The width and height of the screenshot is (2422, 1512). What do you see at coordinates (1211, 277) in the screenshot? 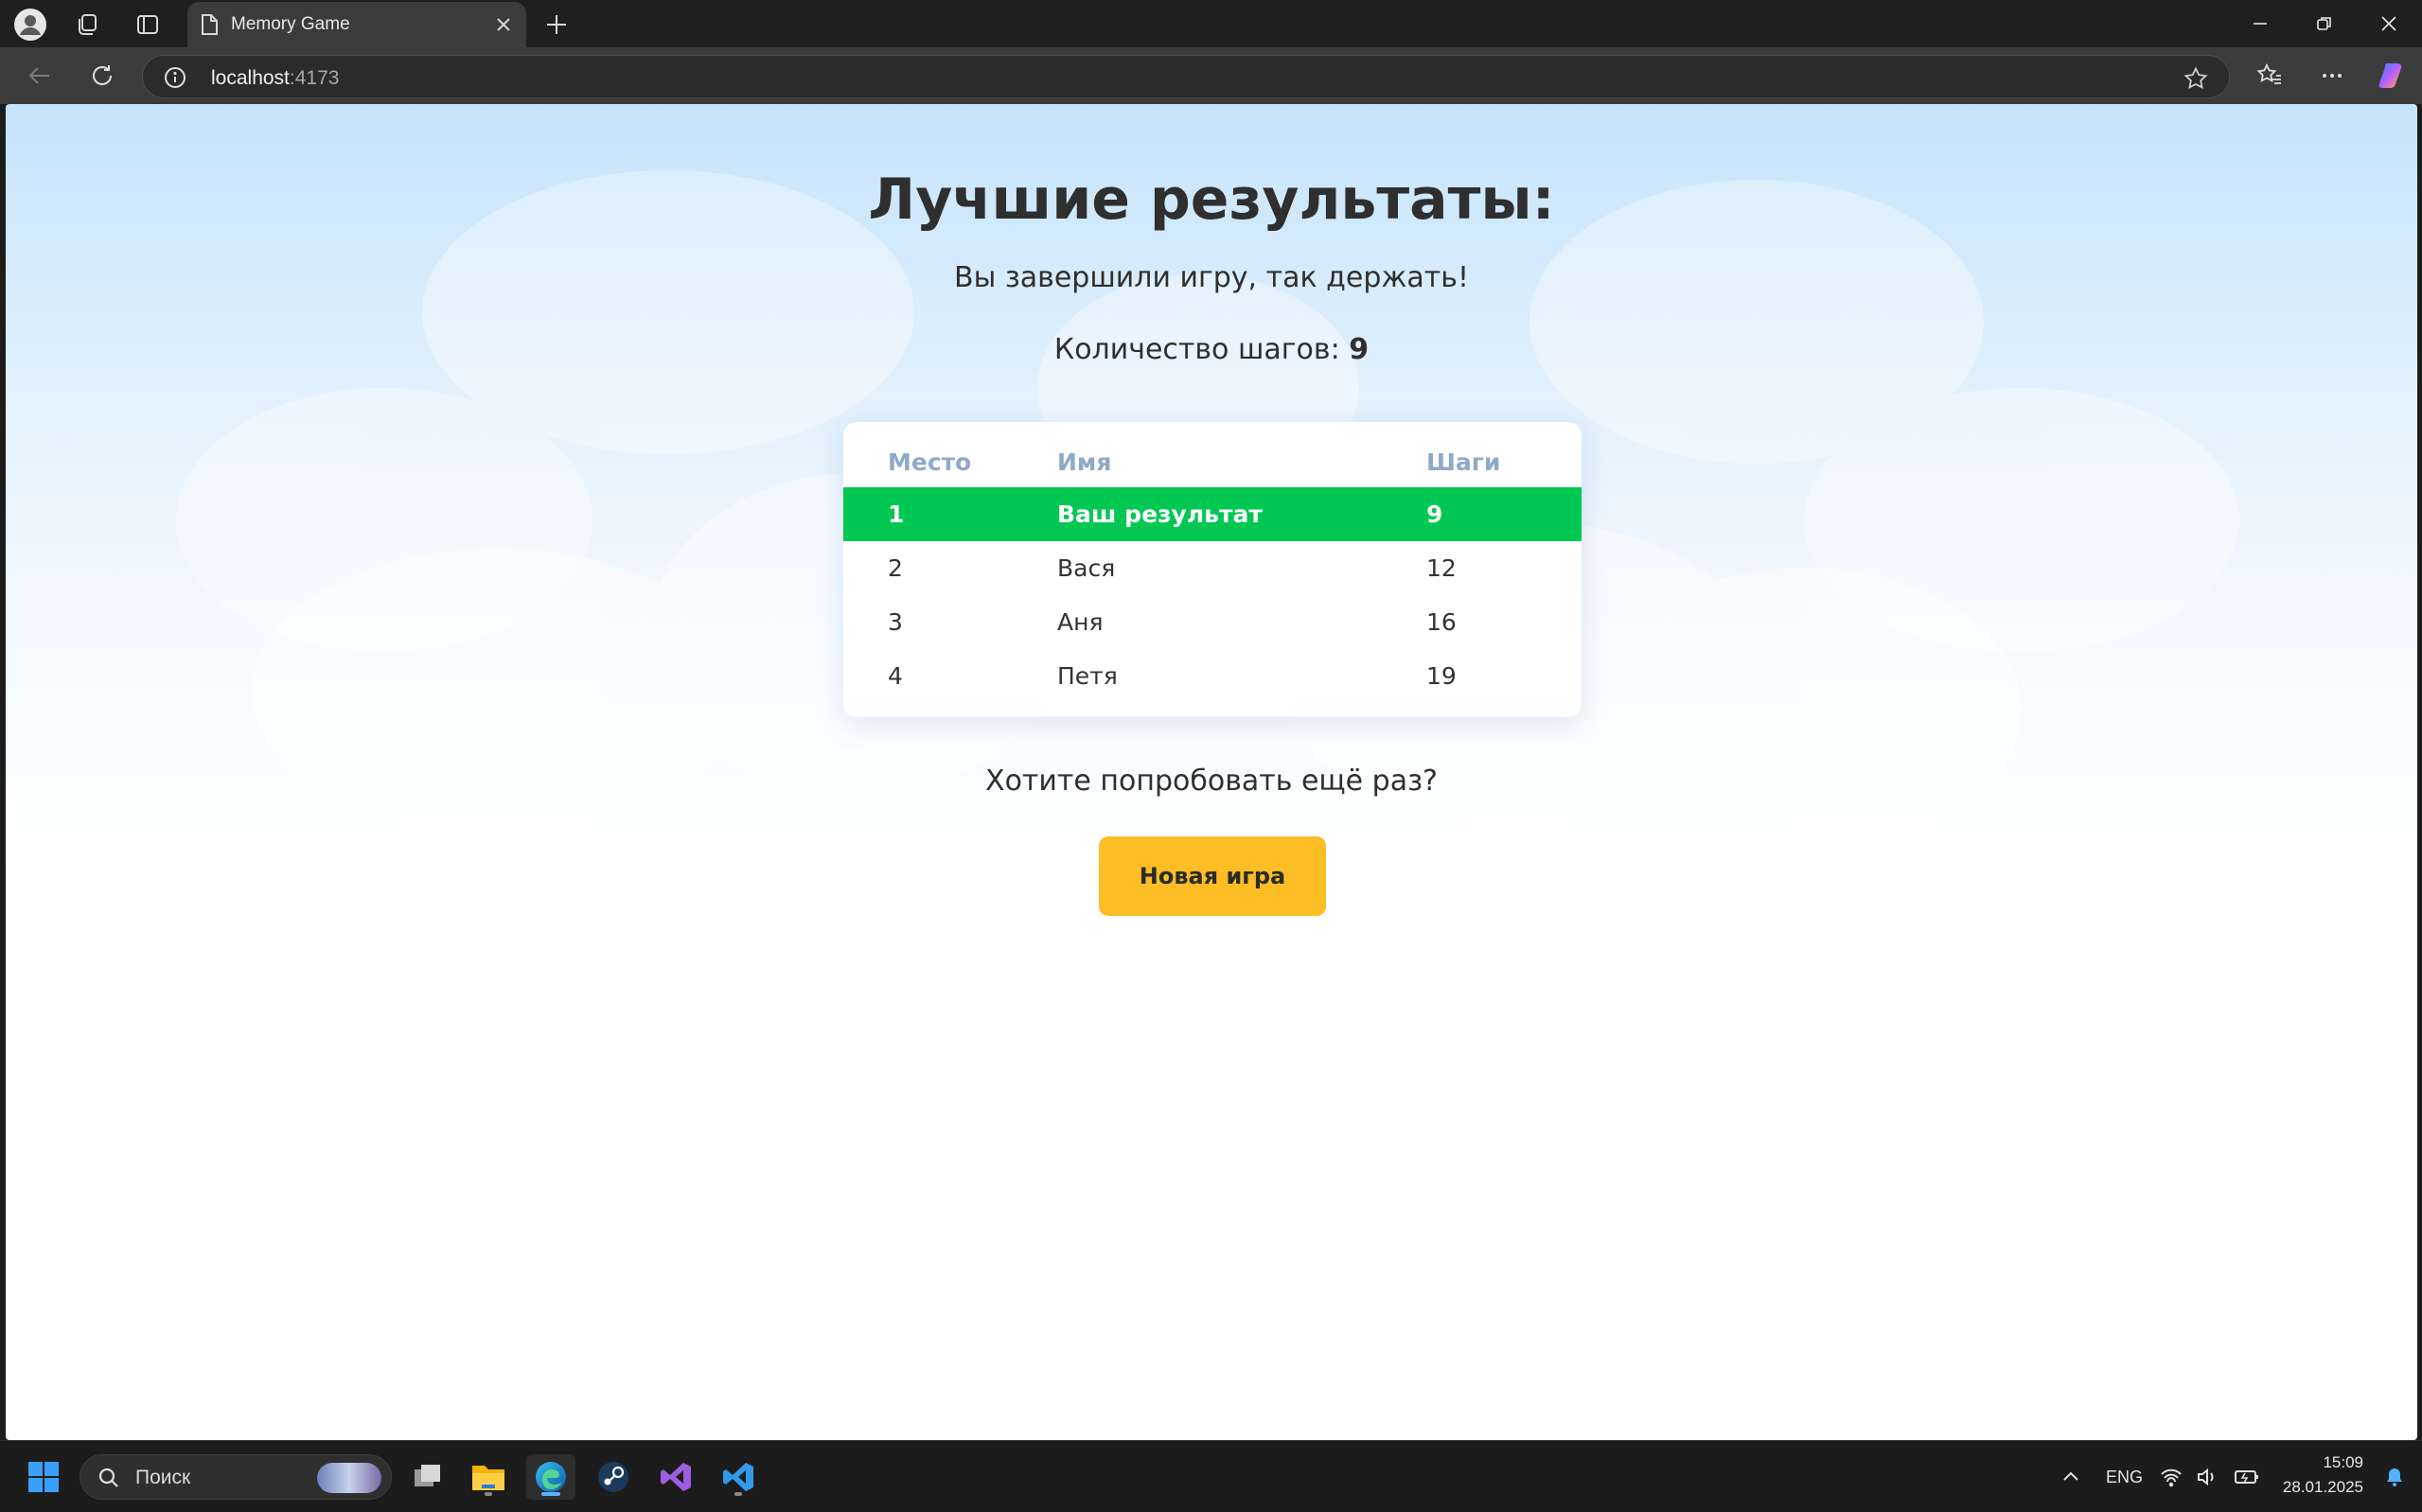
I see `completion-message: Вы завершили игру, так держать!` at bounding box center [1211, 277].